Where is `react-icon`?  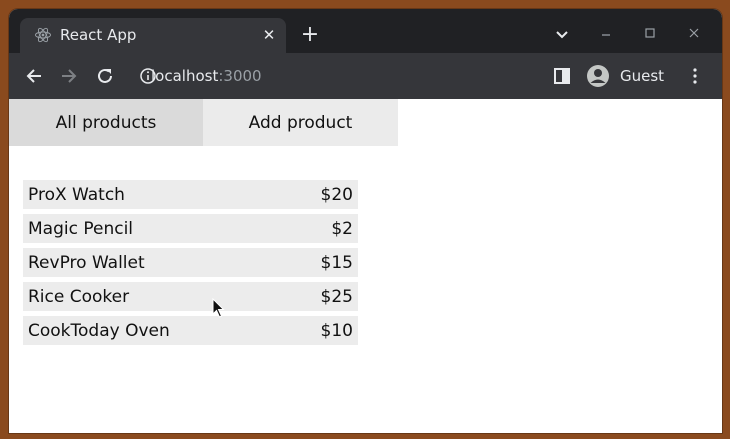
react-icon is located at coordinates (43, 35).